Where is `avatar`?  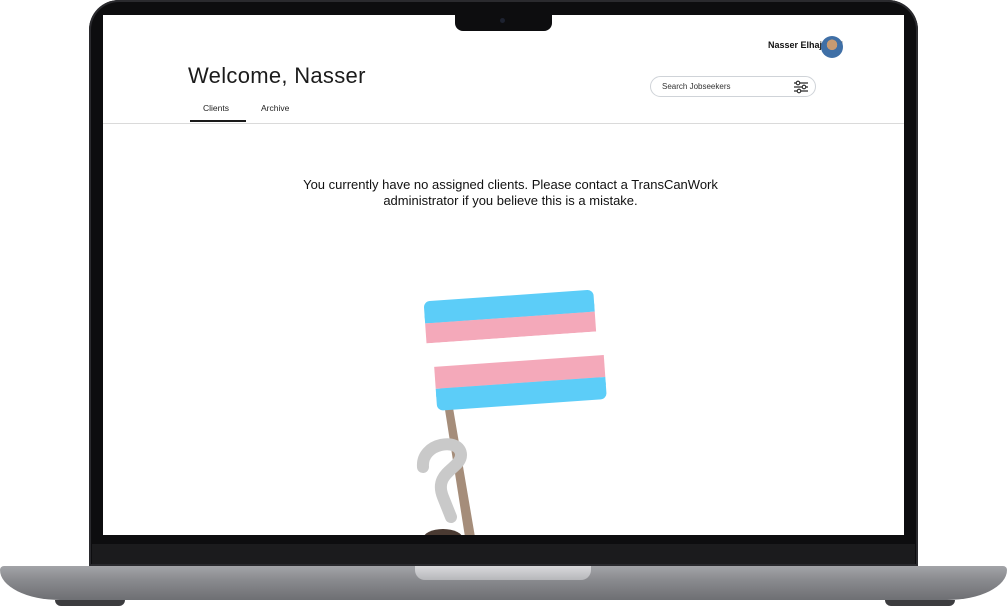 avatar is located at coordinates (832, 47).